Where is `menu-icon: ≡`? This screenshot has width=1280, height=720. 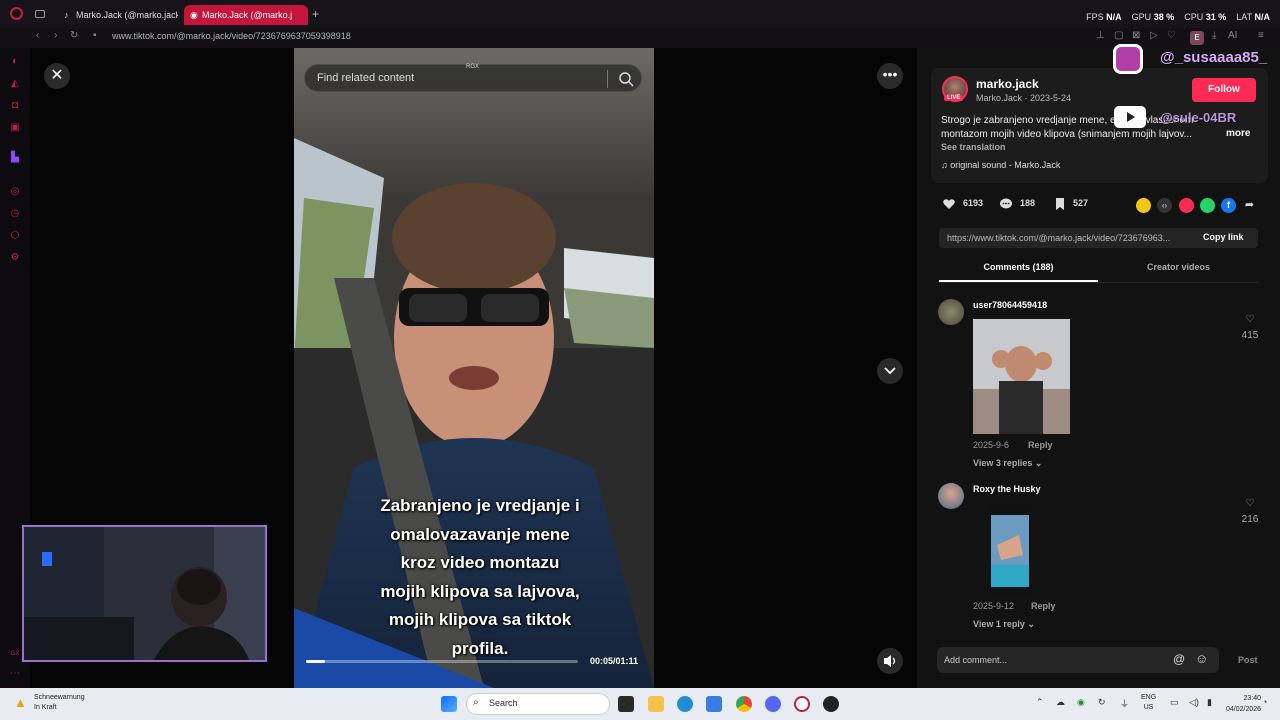 menu-icon: ≡ is located at coordinates (1261, 35).